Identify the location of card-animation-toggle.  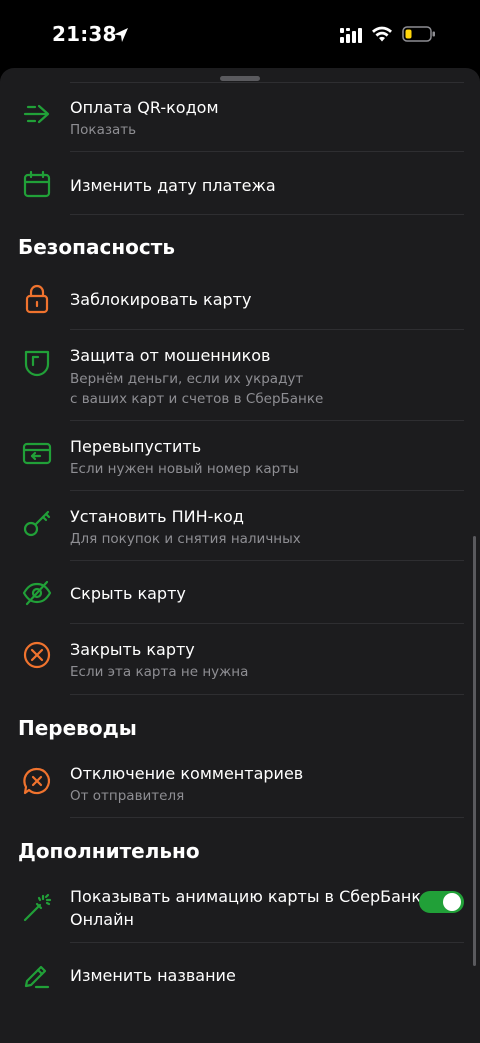
(441, 902).